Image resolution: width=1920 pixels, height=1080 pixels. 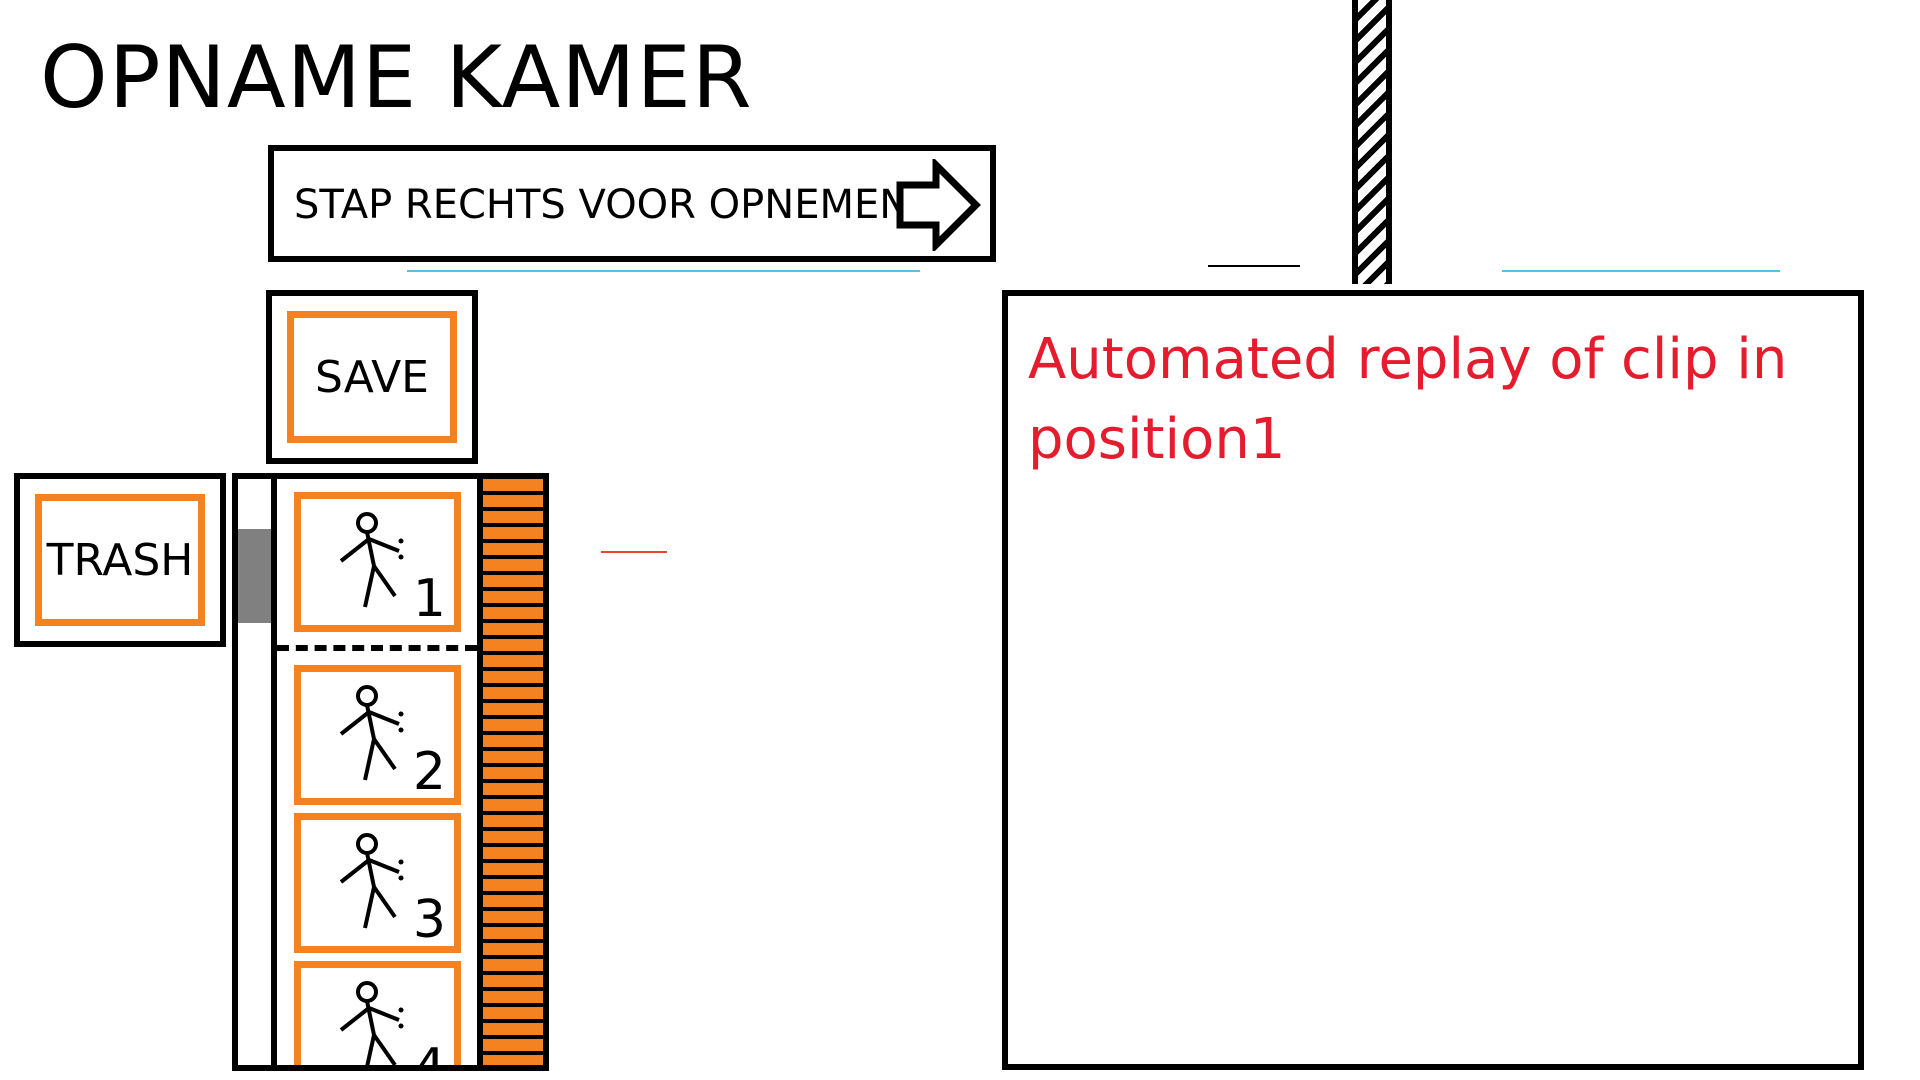 I want to click on step-right-to-record-button: STAP RECHTS VOOR OPNEMEN, so click(x=632, y=203).